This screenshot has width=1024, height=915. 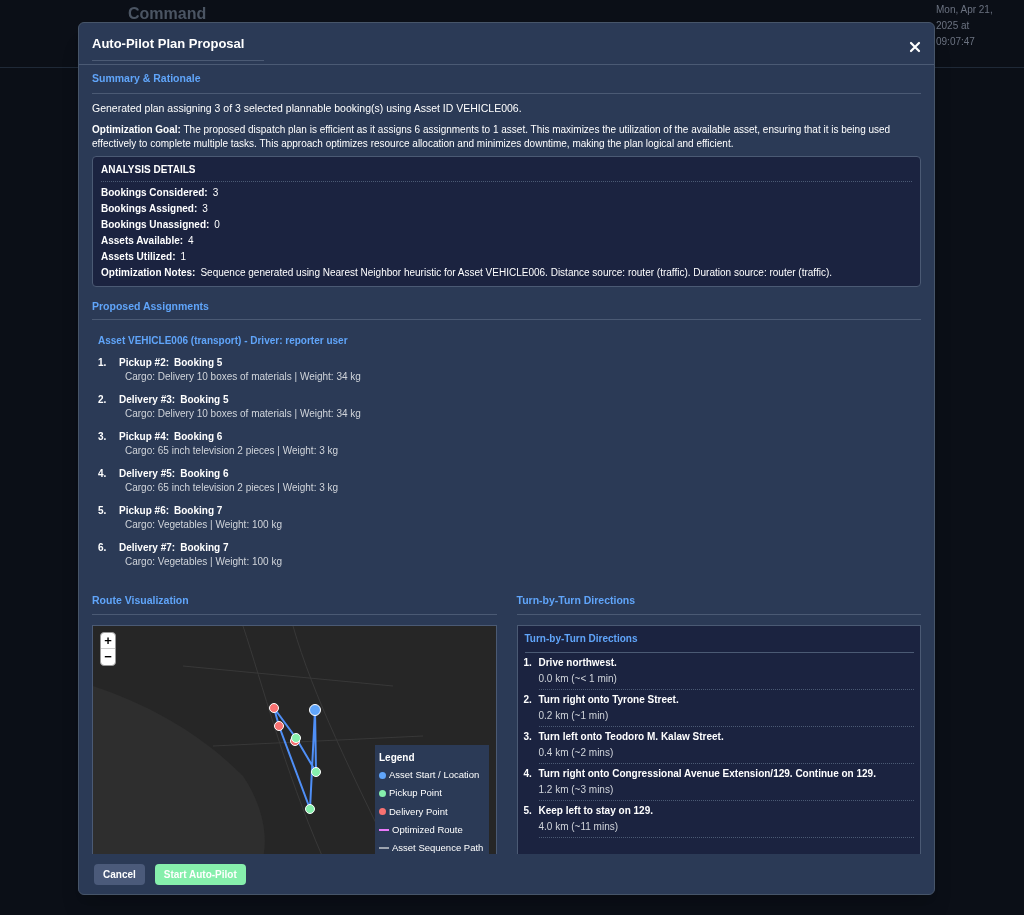 What do you see at coordinates (103, 437) in the screenshot?
I see `item-number: 3.` at bounding box center [103, 437].